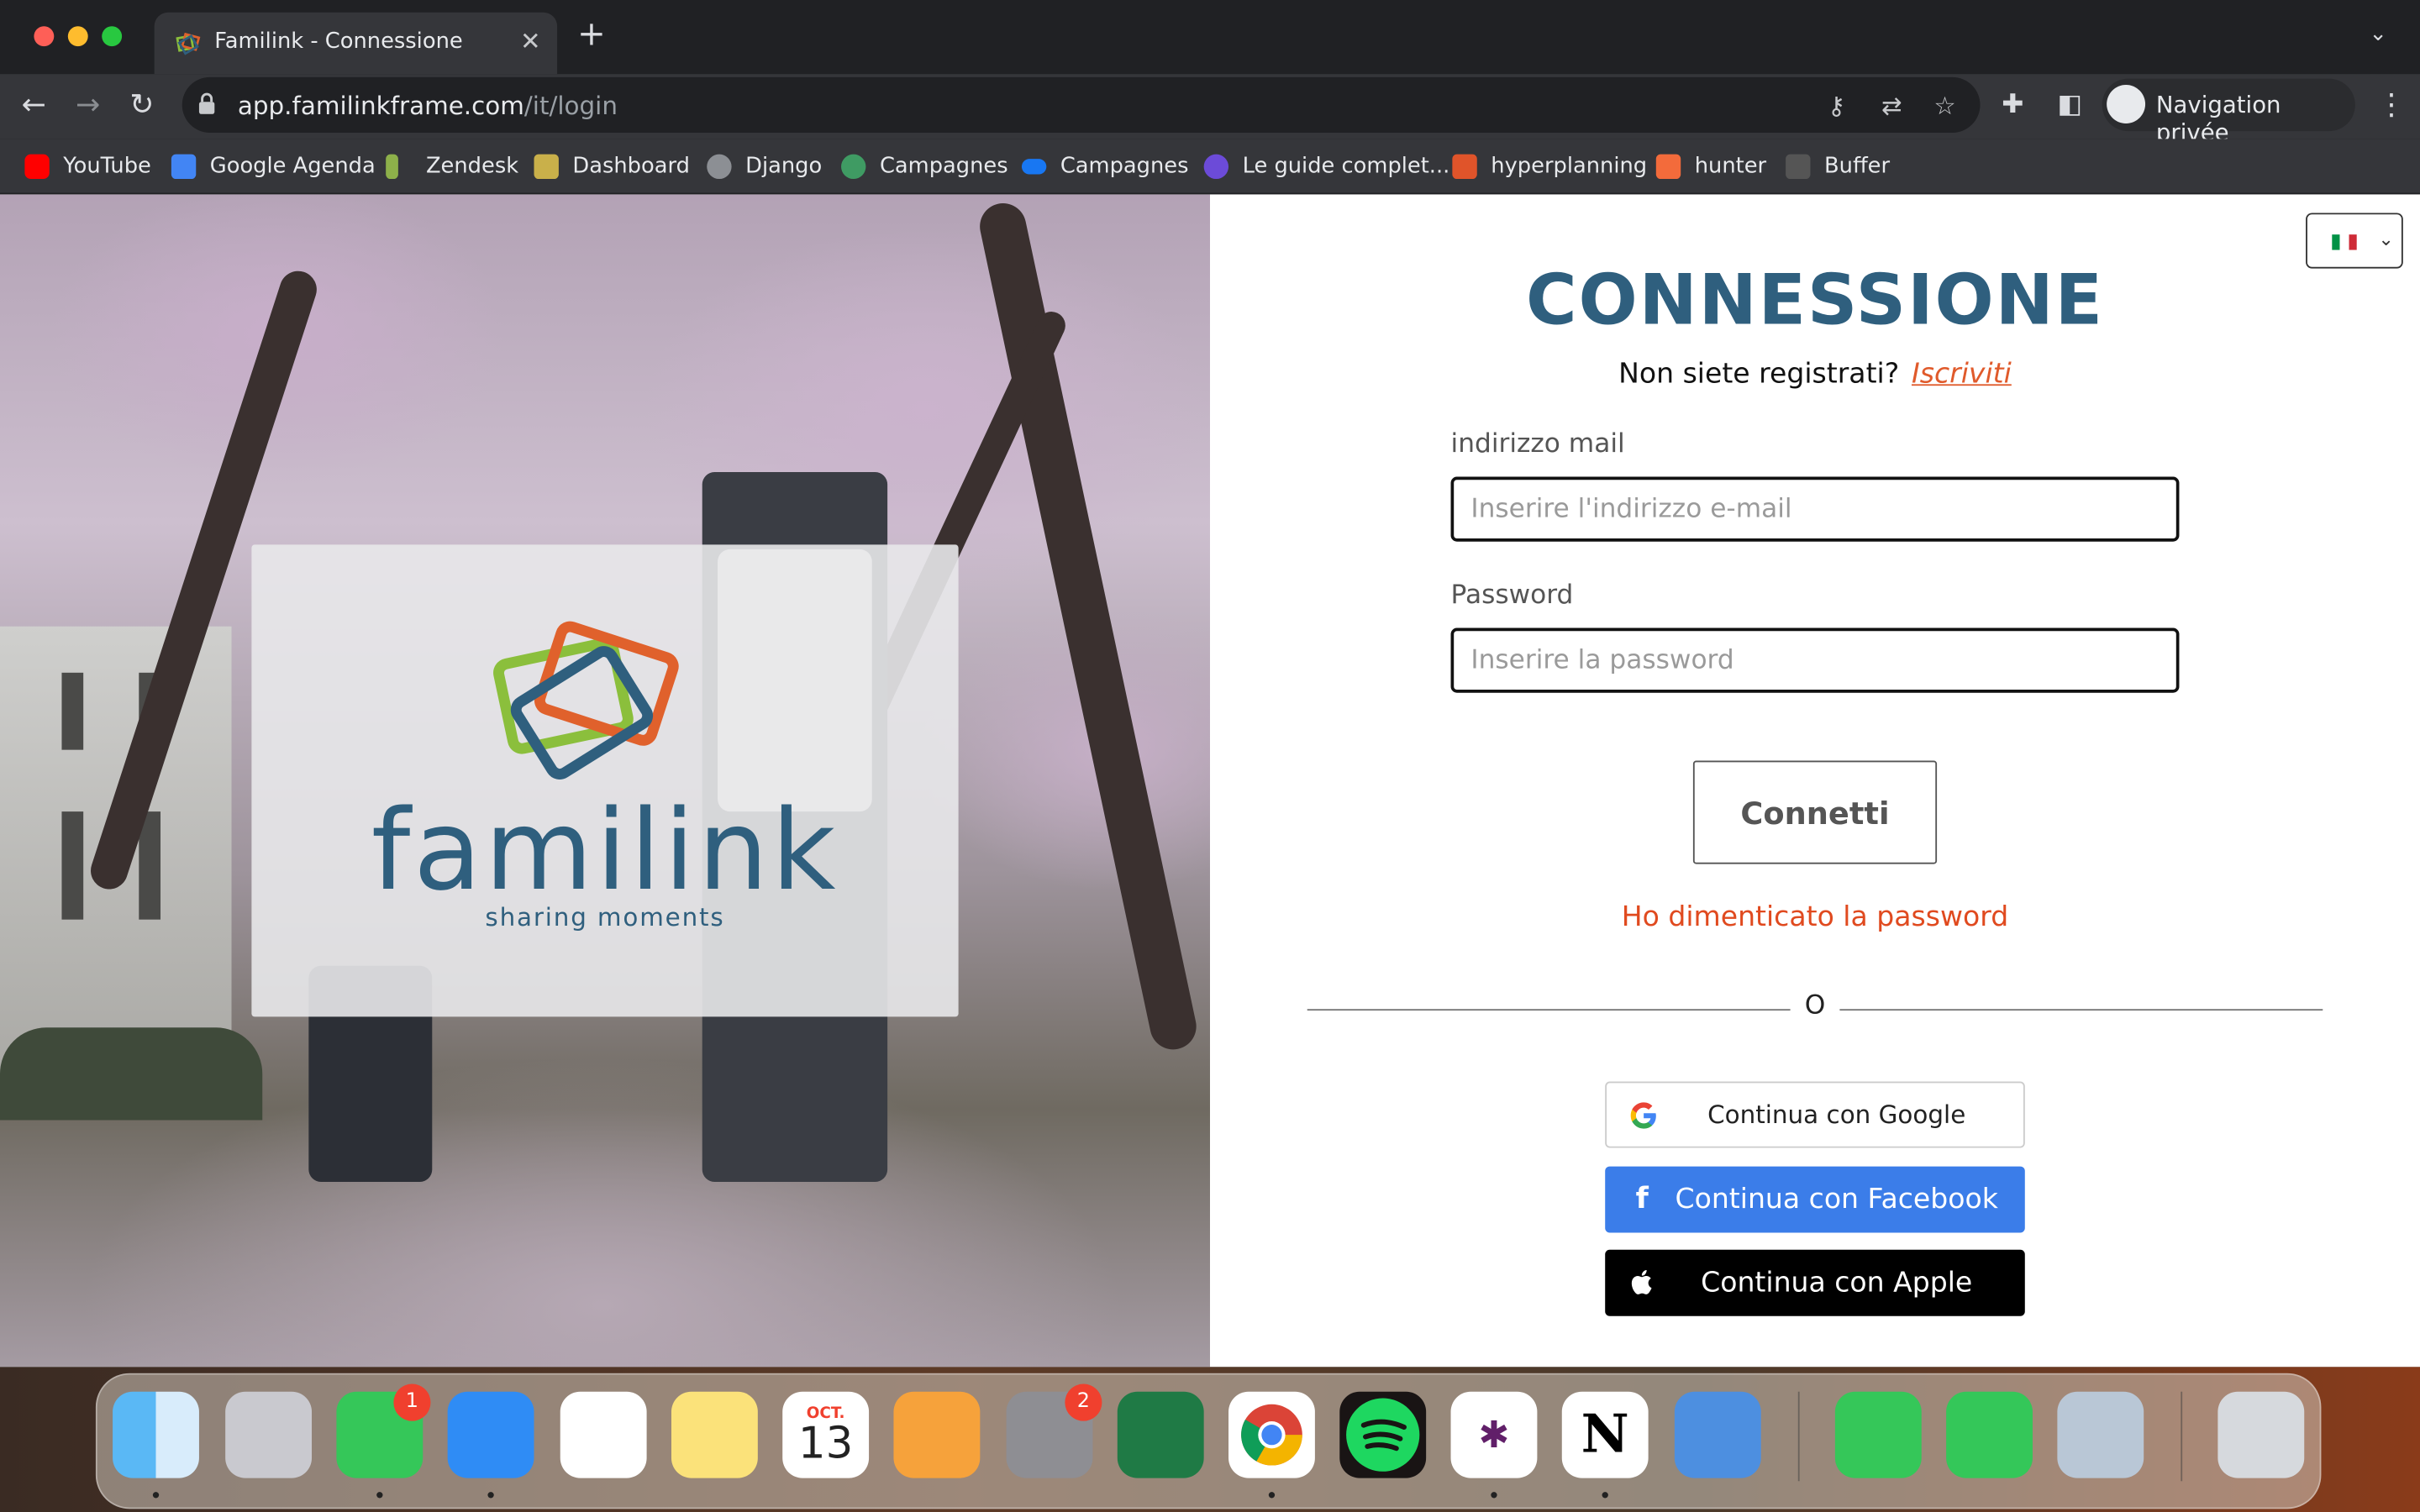 This screenshot has height=1512, width=2420. What do you see at coordinates (1668, 167) in the screenshot?
I see `hunter-icon` at bounding box center [1668, 167].